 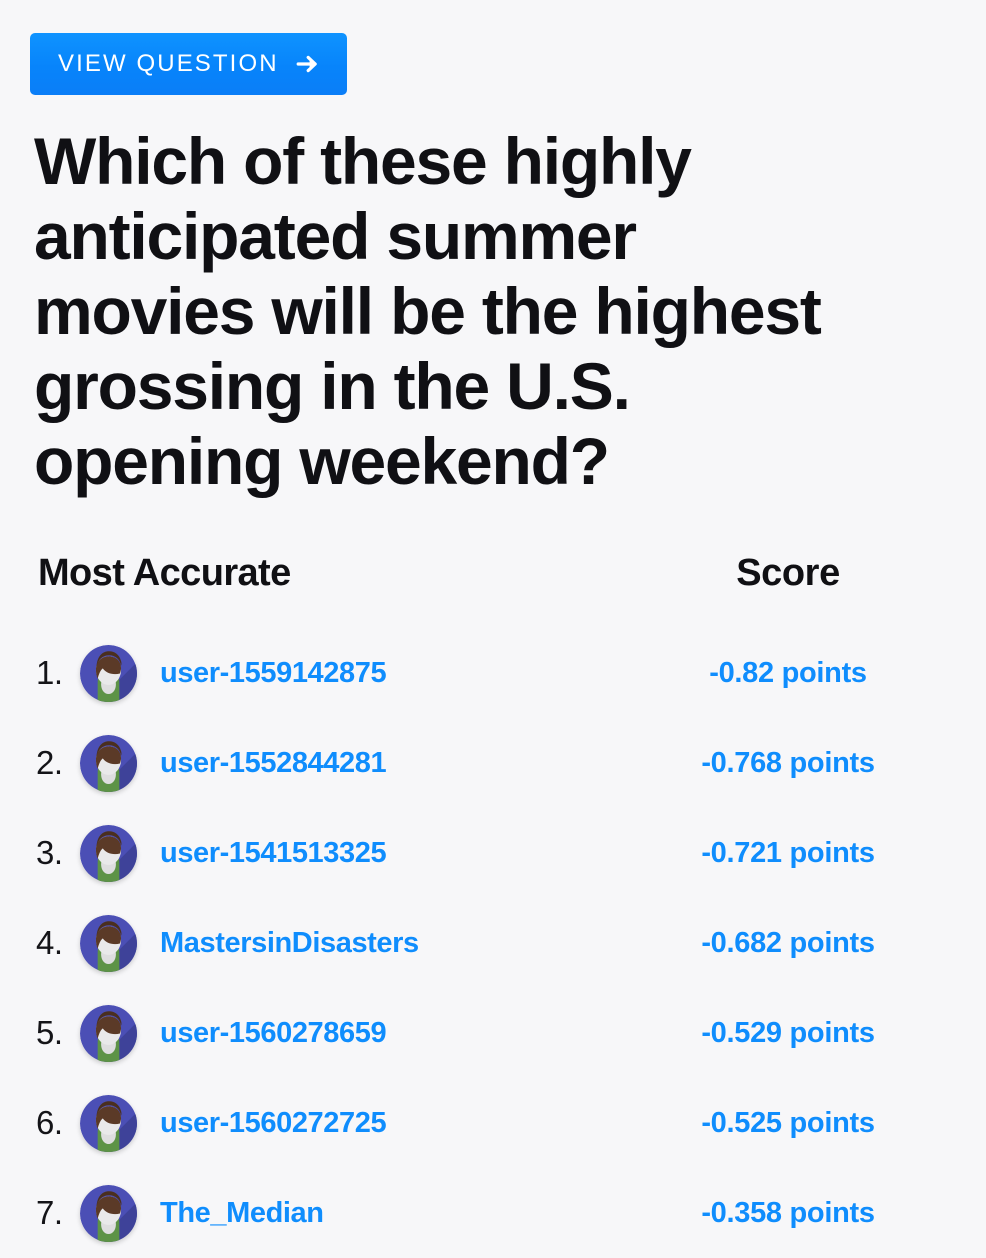 What do you see at coordinates (273, 1033) in the screenshot?
I see `username-link: user-1560278659` at bounding box center [273, 1033].